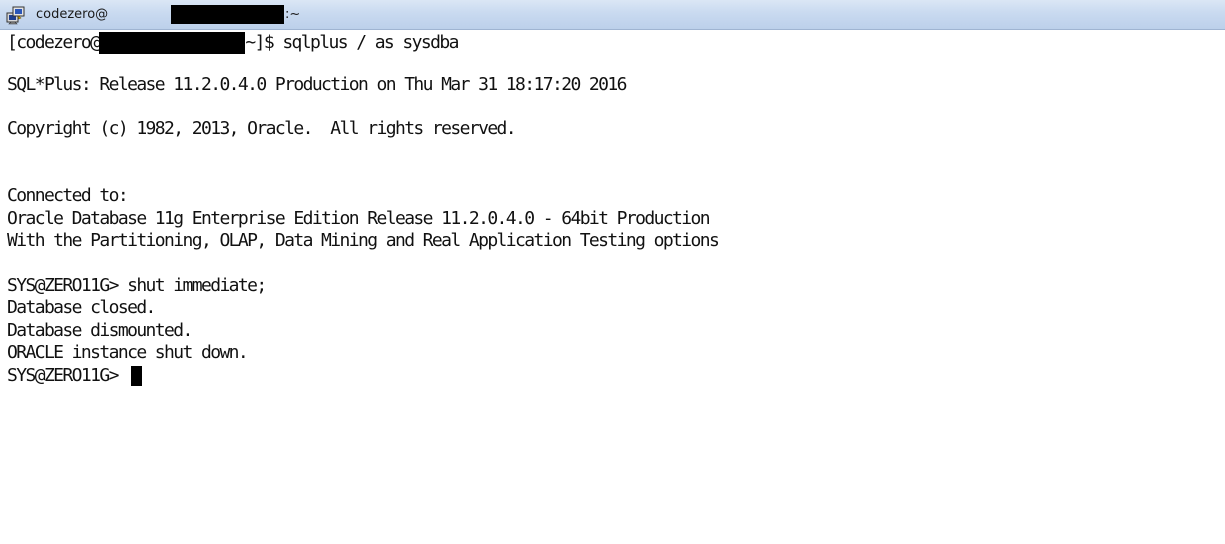 This screenshot has height=544, width=1225. What do you see at coordinates (68, 195) in the screenshot?
I see `terminal-line: Connected to:` at bounding box center [68, 195].